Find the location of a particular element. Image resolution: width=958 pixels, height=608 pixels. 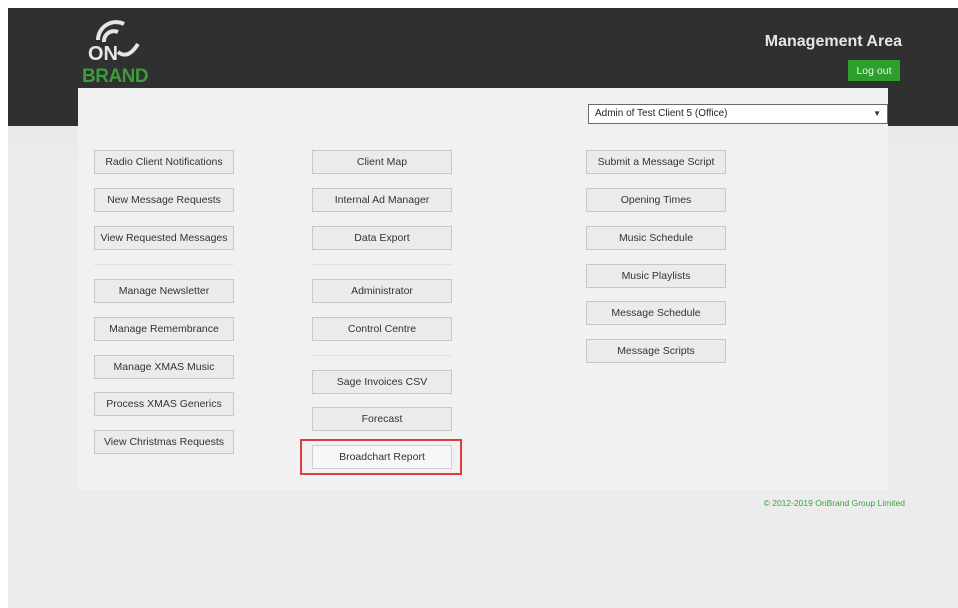

logout-button: Log out is located at coordinates (874, 70).